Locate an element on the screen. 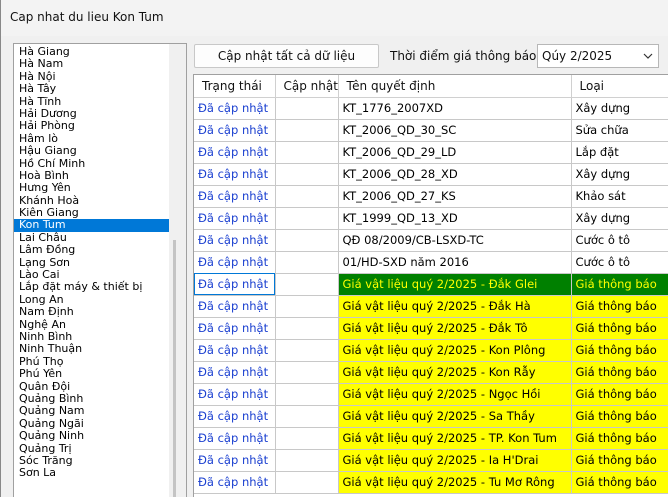 The image size is (668, 497). province-item: Hà Tây is located at coordinates (92, 88).